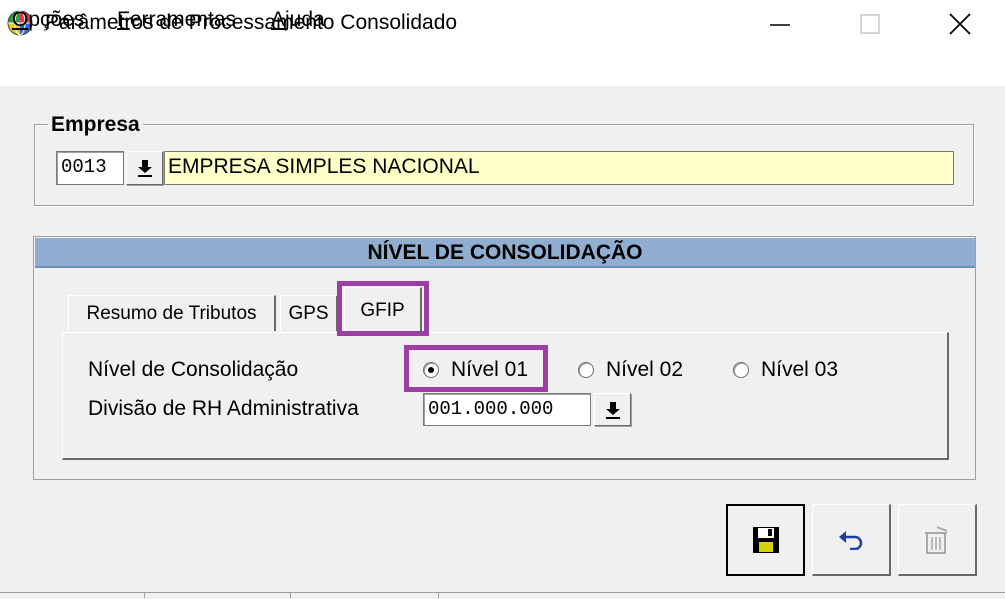 The image size is (1005, 599). What do you see at coordinates (383, 308) in the screenshot?
I see `tab-gfip-highlight` at bounding box center [383, 308].